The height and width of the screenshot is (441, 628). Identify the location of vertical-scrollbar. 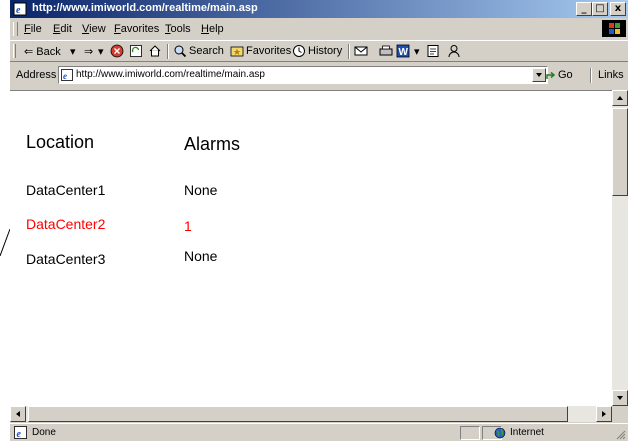
(620, 248).